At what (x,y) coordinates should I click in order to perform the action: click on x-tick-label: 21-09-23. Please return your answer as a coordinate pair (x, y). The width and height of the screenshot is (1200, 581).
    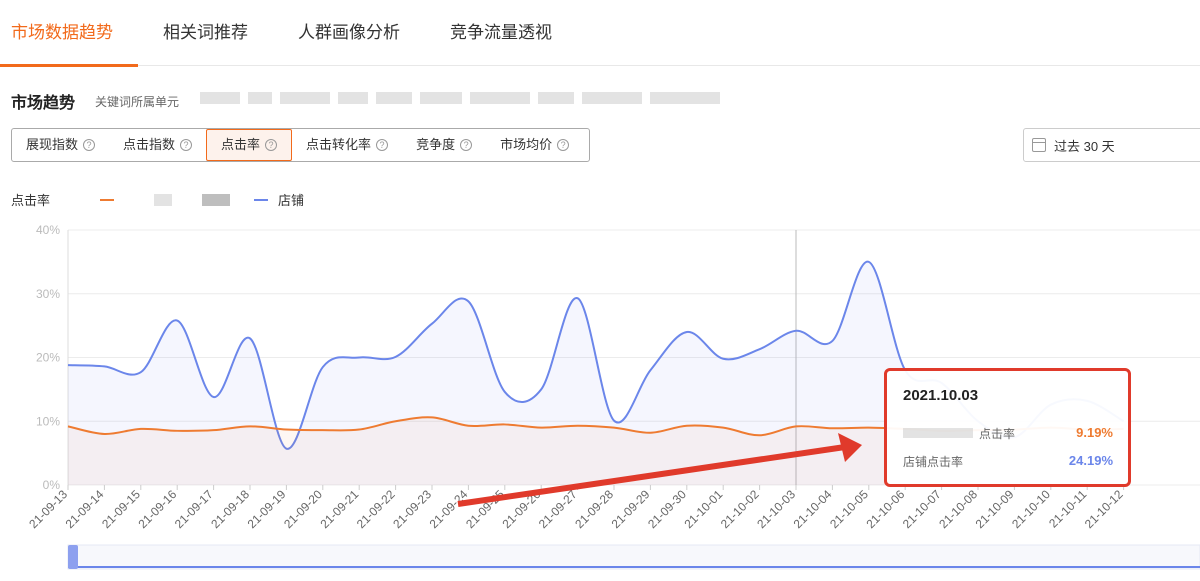
    Looking at the image, I should click on (412, 509).